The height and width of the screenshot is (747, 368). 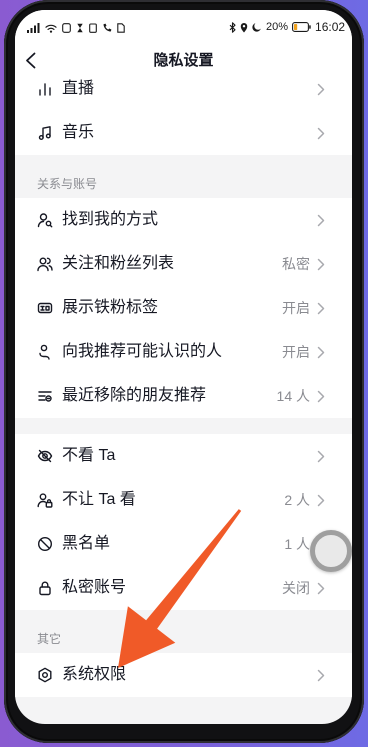 I want to click on row-label: 最近移除的朋友推荐, so click(x=134, y=395).